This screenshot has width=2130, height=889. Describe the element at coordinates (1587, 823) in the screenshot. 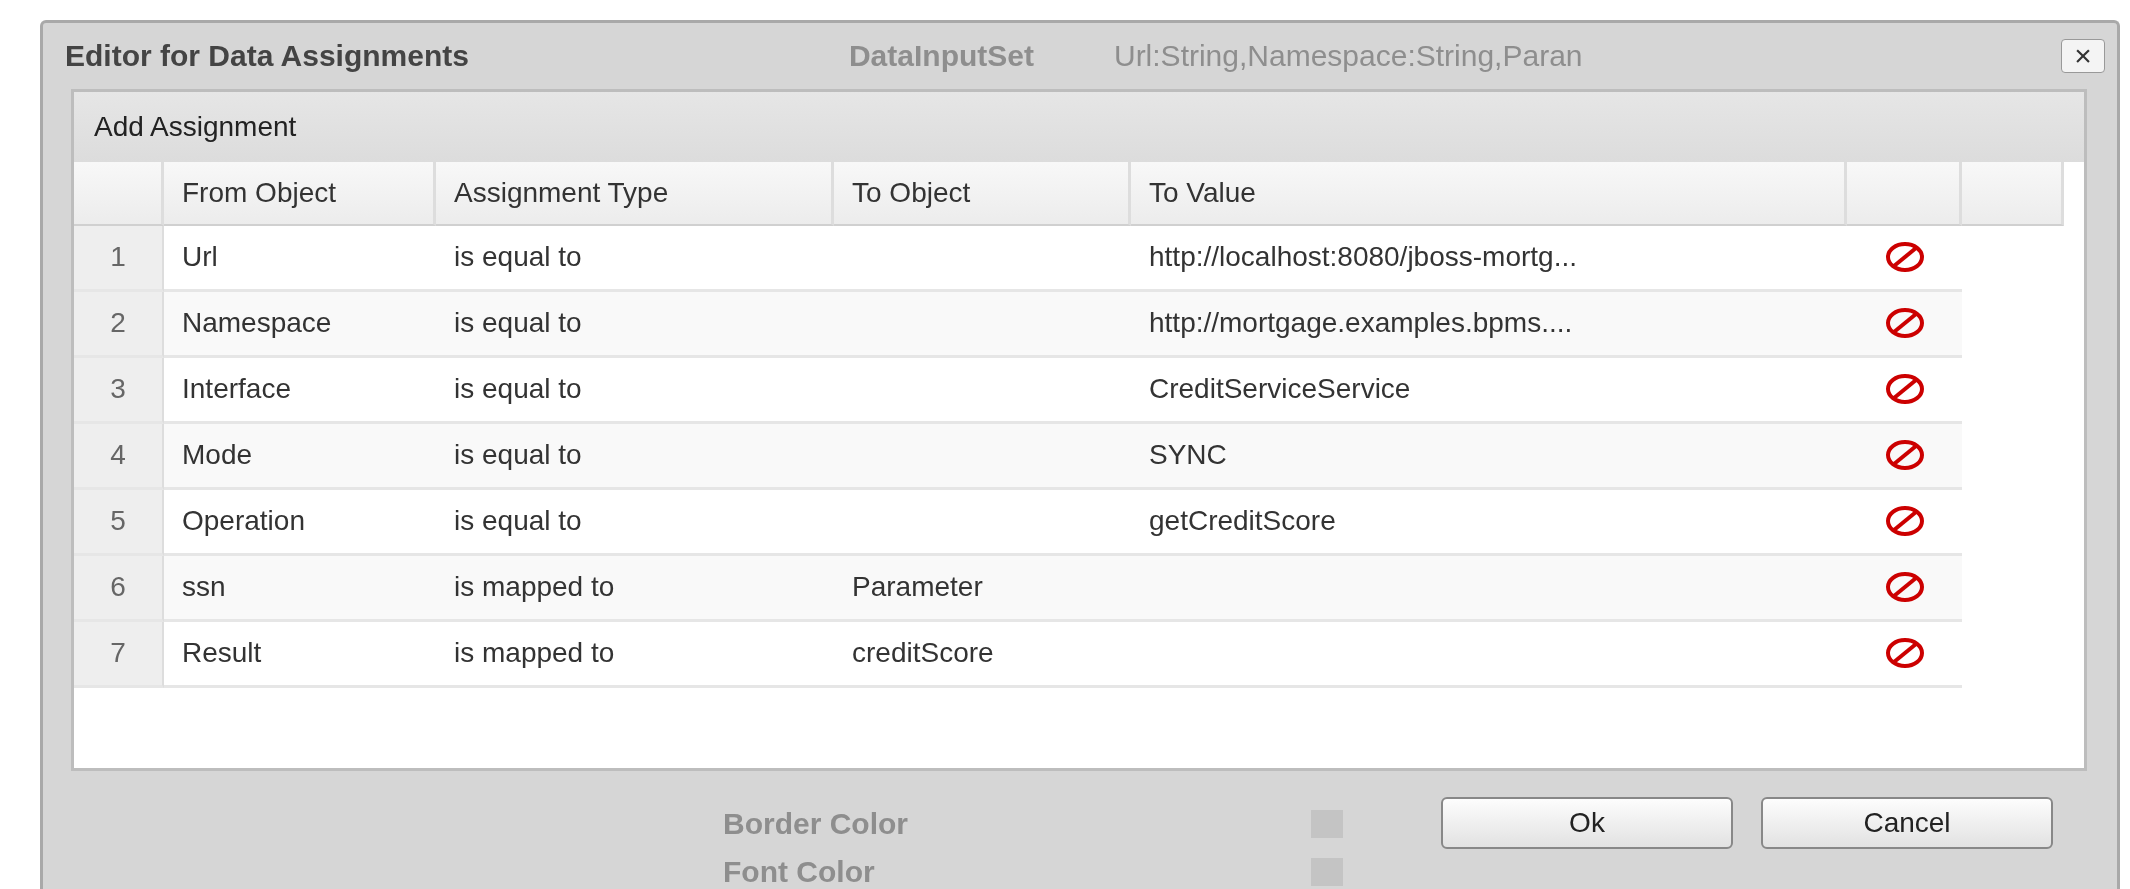

I see `ok-button: Ok` at that location.